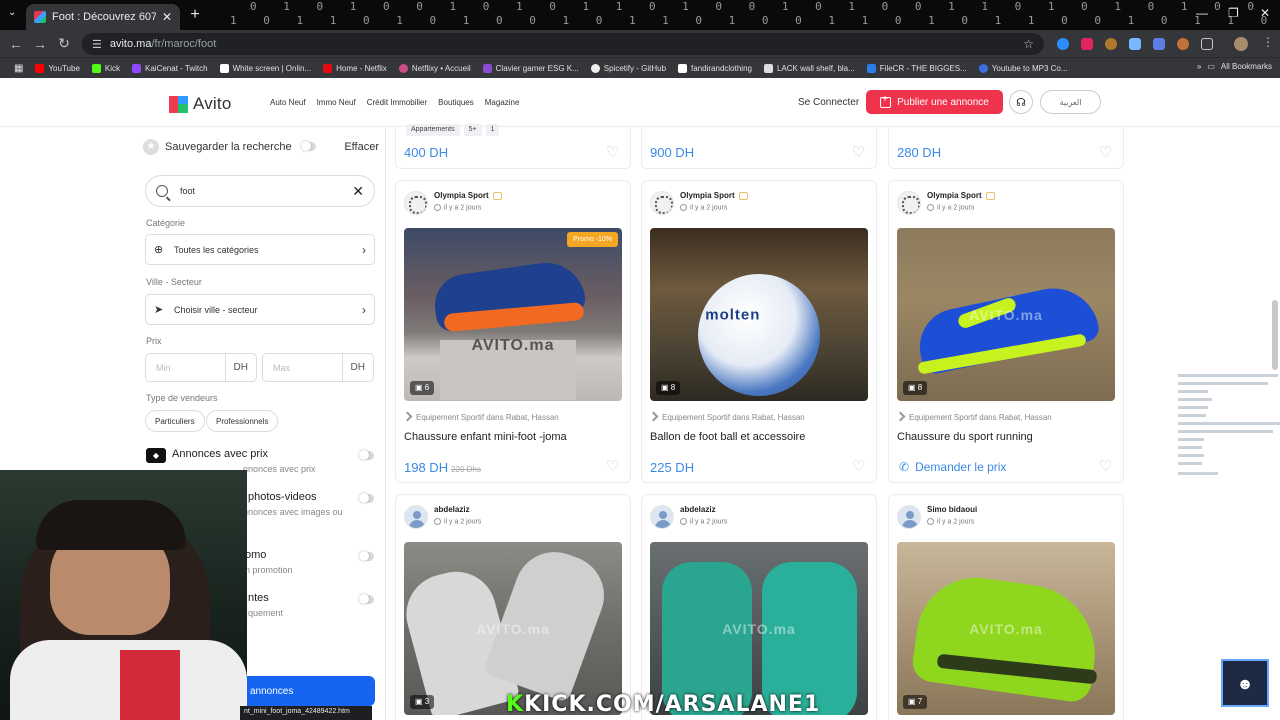  Describe the element at coordinates (937, 517) in the screenshot. I see `seller-info: Simo bidaoui il y a 2 jours` at that location.